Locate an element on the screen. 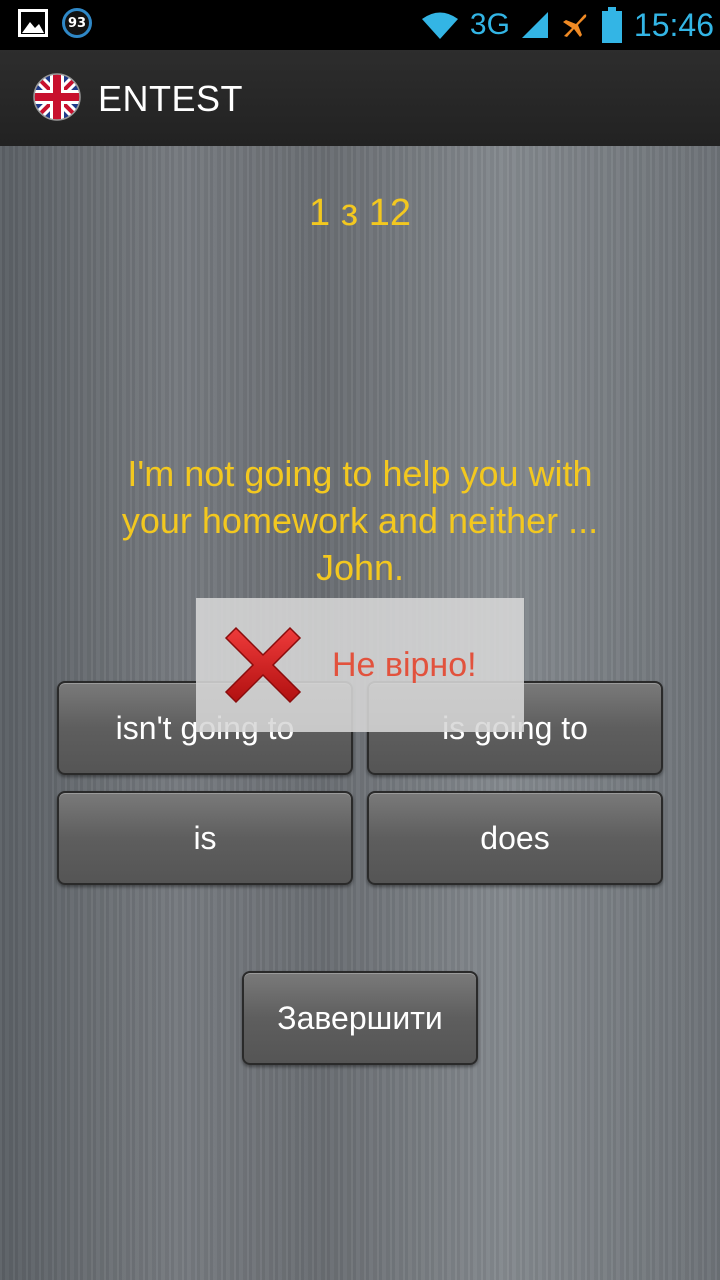 The height and width of the screenshot is (1280, 720). action-bar: ENTEST is located at coordinates (360, 99).